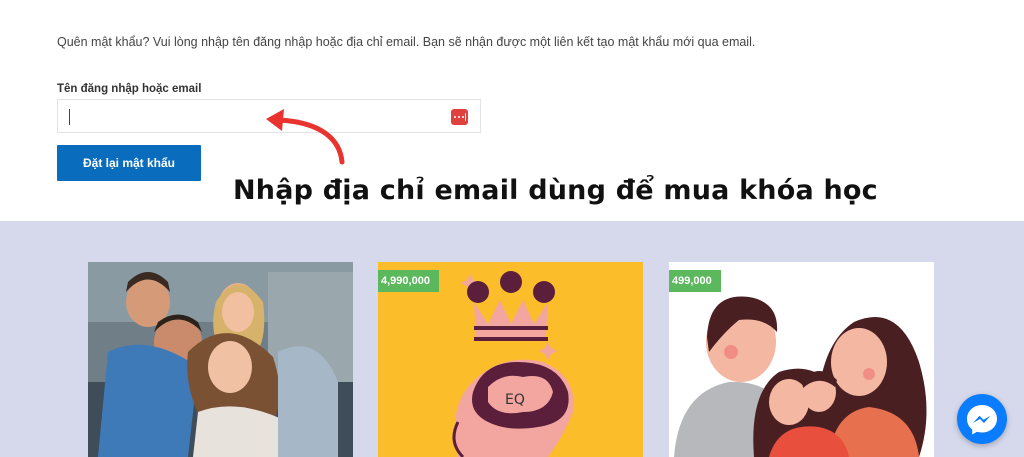 This screenshot has height=457, width=1024. I want to click on course-card-family, so click(220, 359).